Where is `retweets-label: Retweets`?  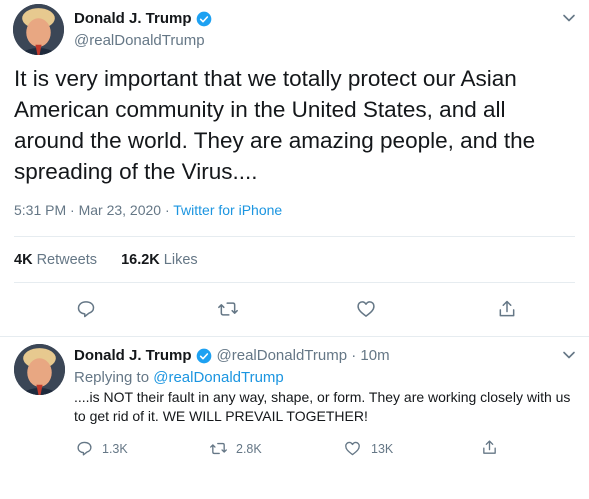 retweets-label: Retweets is located at coordinates (67, 260).